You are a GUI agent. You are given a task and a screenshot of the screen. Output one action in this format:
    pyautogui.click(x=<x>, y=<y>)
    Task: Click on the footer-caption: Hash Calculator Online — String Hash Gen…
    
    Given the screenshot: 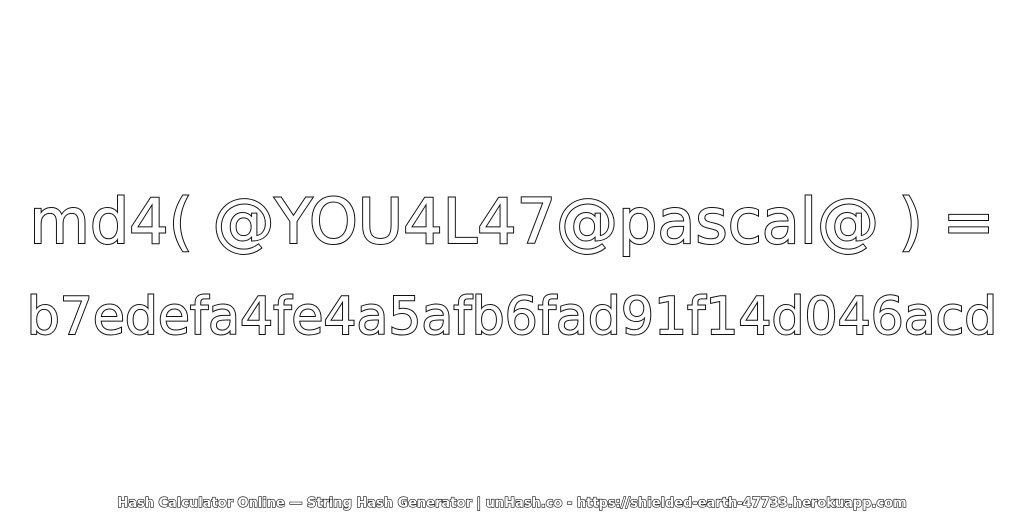 What is the action you would take?
    pyautogui.click(x=512, y=503)
    